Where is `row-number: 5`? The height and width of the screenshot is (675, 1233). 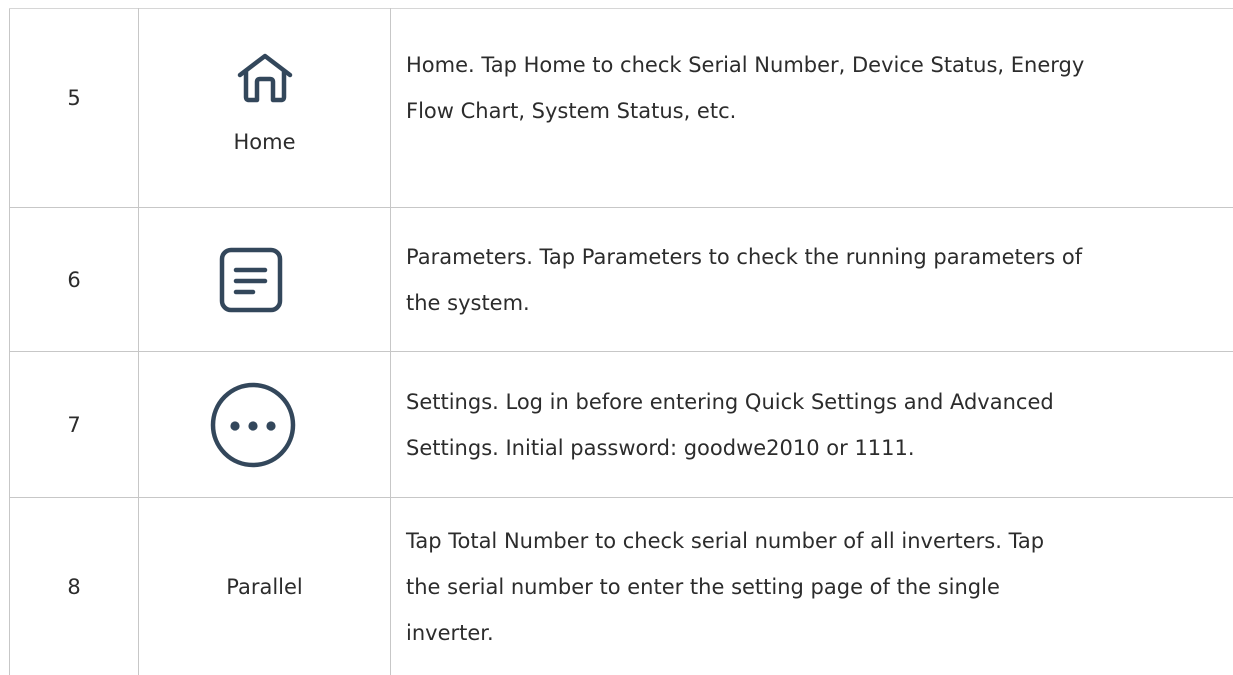
row-number: 5 is located at coordinates (74, 98).